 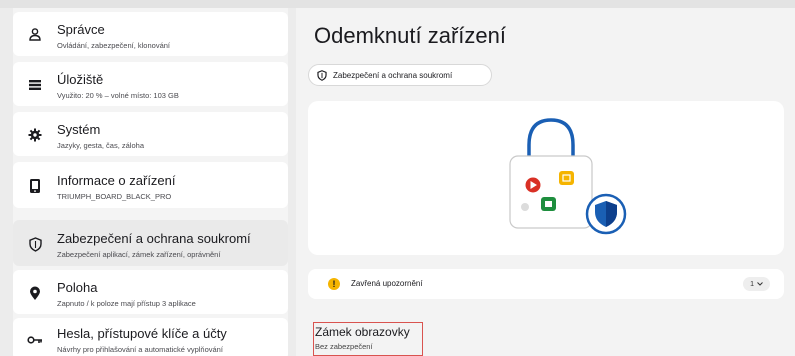 I want to click on sidebar-item-title: Správce, so click(x=81, y=29).